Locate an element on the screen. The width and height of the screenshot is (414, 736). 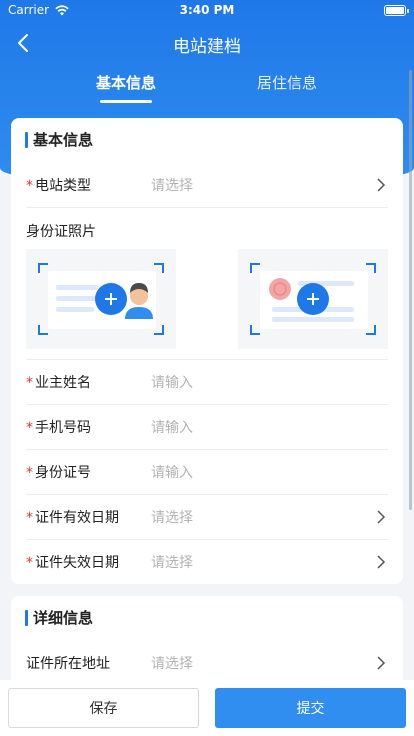
station-type-row: * 电站类型 请选择 is located at coordinates (207, 185).